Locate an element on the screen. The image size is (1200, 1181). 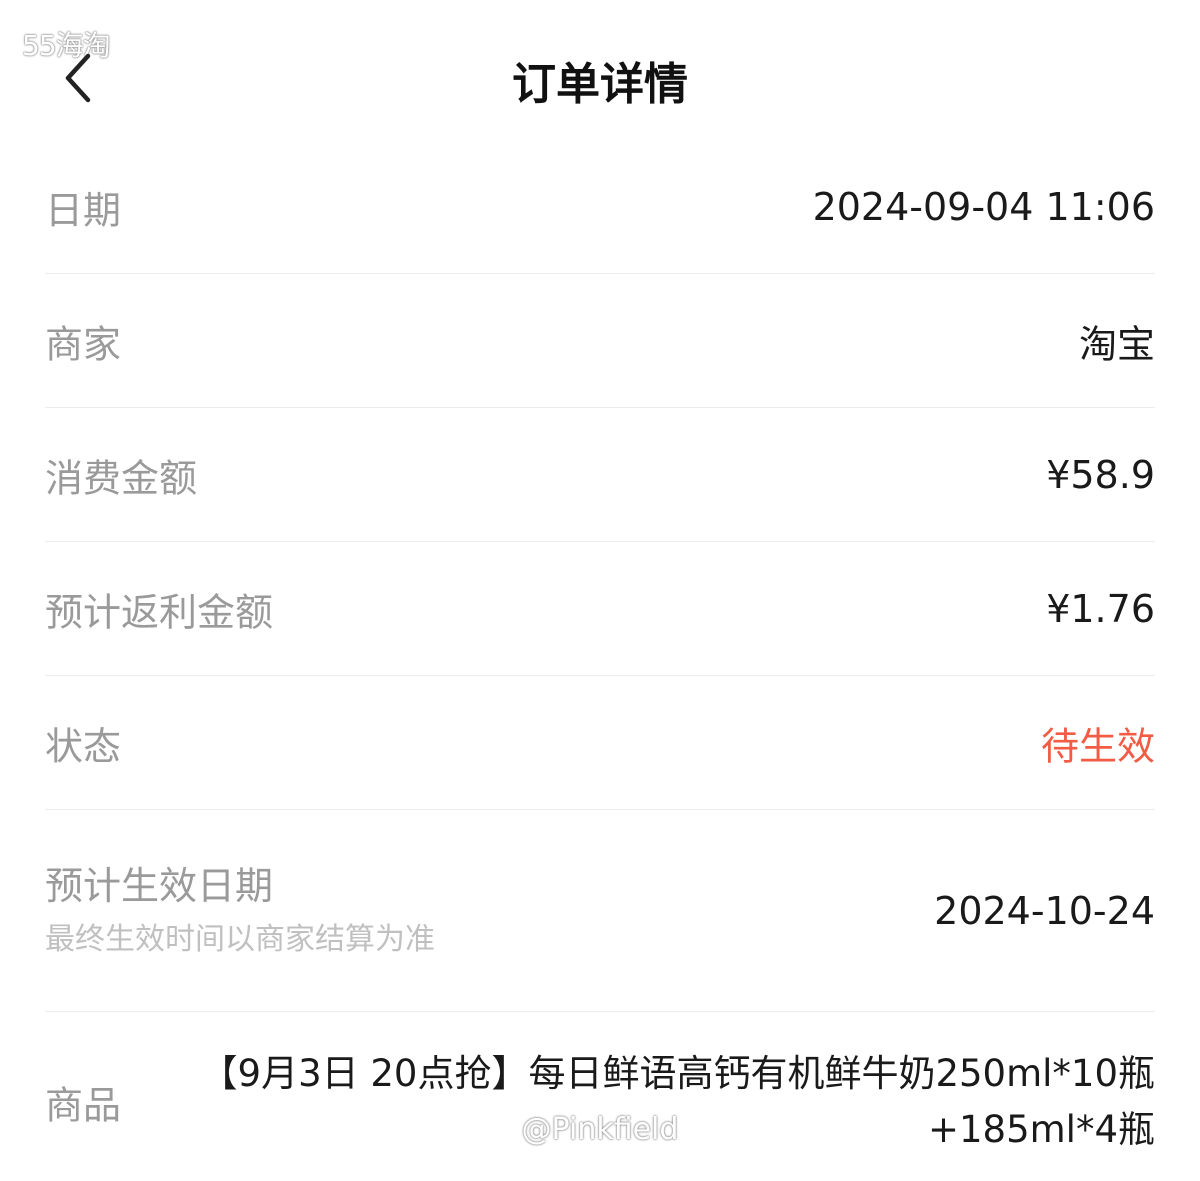
amount-label: 消费金额 is located at coordinates (121, 478).